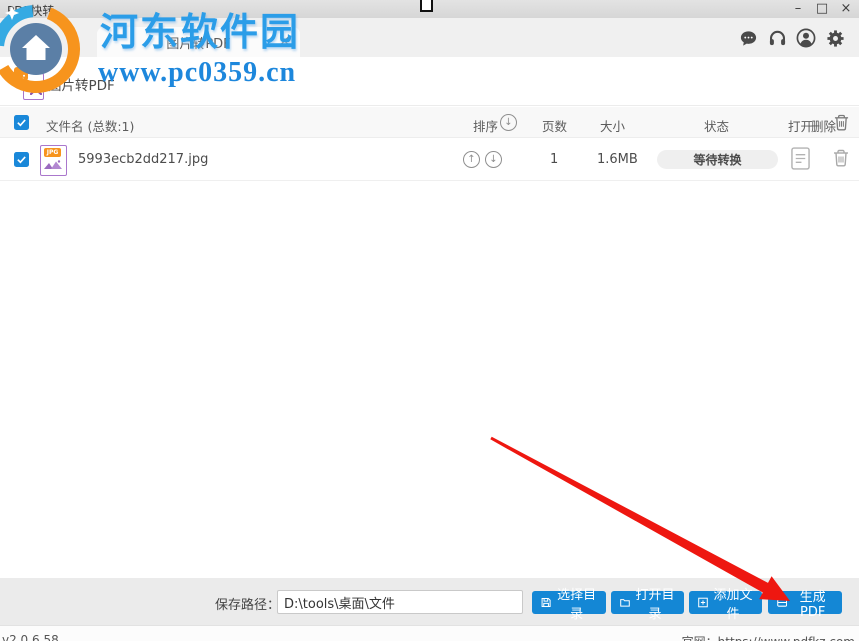  I want to click on column-status: 状态, so click(717, 126).